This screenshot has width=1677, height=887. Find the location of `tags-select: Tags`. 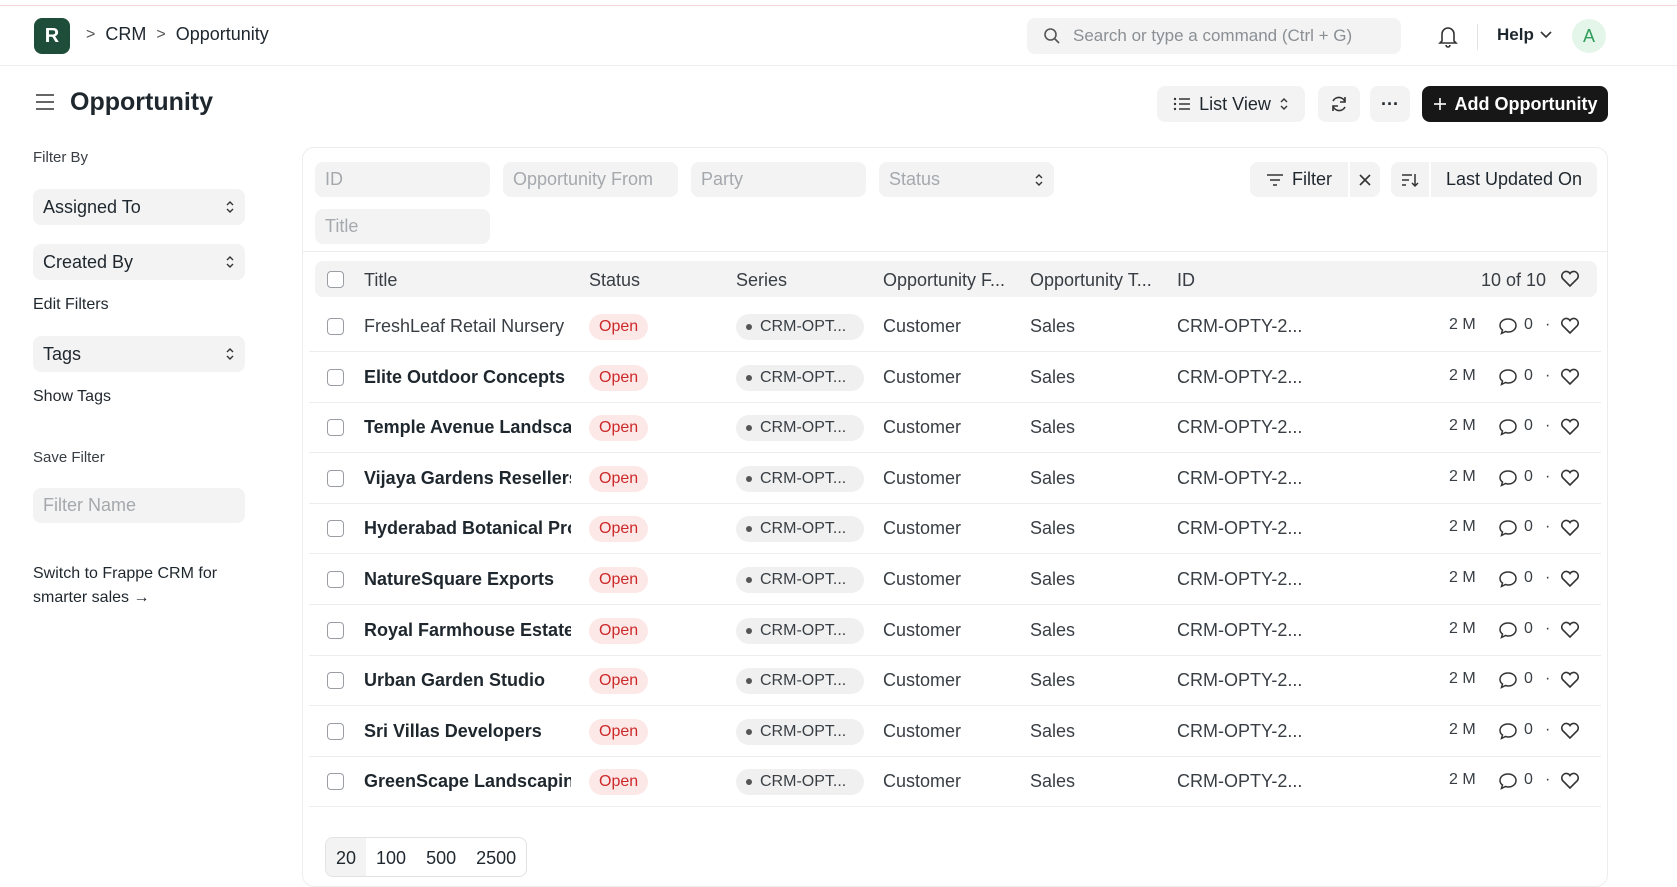

tags-select: Tags is located at coordinates (139, 354).